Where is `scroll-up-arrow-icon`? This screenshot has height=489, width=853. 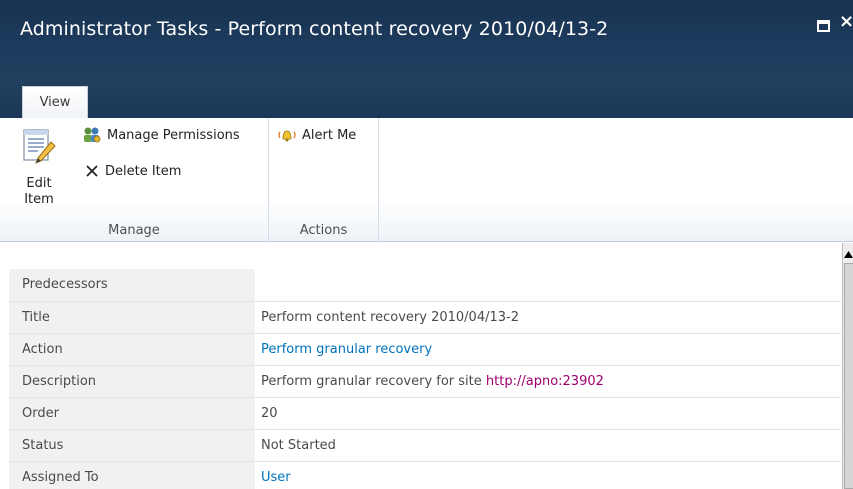
scroll-up-arrow-icon is located at coordinates (848, 254).